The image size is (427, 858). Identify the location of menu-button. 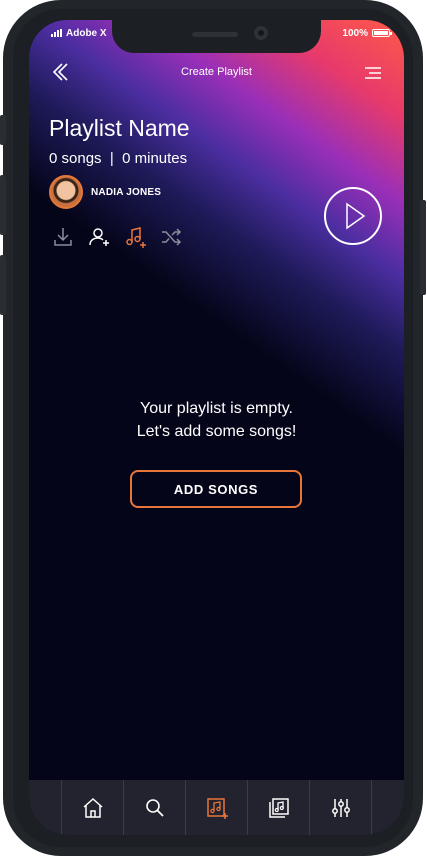
(373, 73).